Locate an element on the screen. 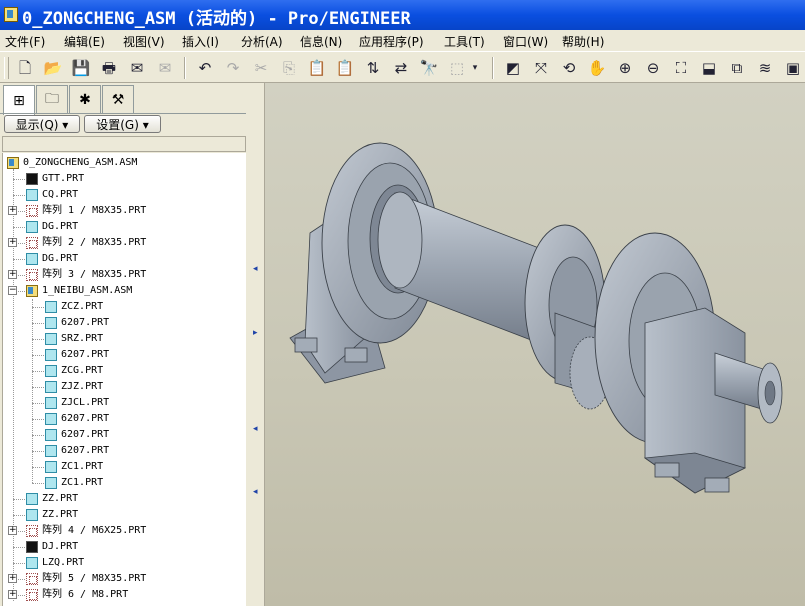 This screenshot has height=606, width=805. menu-applications: 应用程序(P) is located at coordinates (391, 41).